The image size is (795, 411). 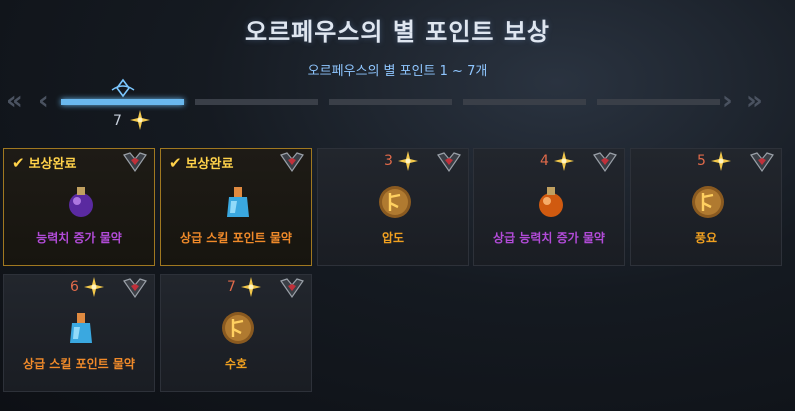 What do you see at coordinates (79, 238) in the screenshot?
I see `reward-item-name: 능력치 증가 물약` at bounding box center [79, 238].